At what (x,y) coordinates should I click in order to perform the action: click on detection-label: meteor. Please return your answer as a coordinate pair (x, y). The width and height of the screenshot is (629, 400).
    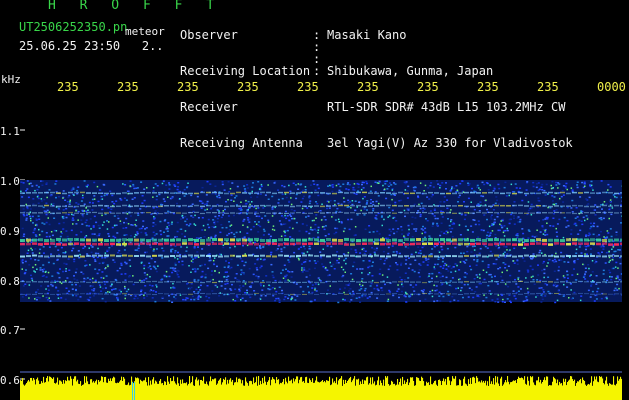
    Looking at the image, I should click on (145, 31).